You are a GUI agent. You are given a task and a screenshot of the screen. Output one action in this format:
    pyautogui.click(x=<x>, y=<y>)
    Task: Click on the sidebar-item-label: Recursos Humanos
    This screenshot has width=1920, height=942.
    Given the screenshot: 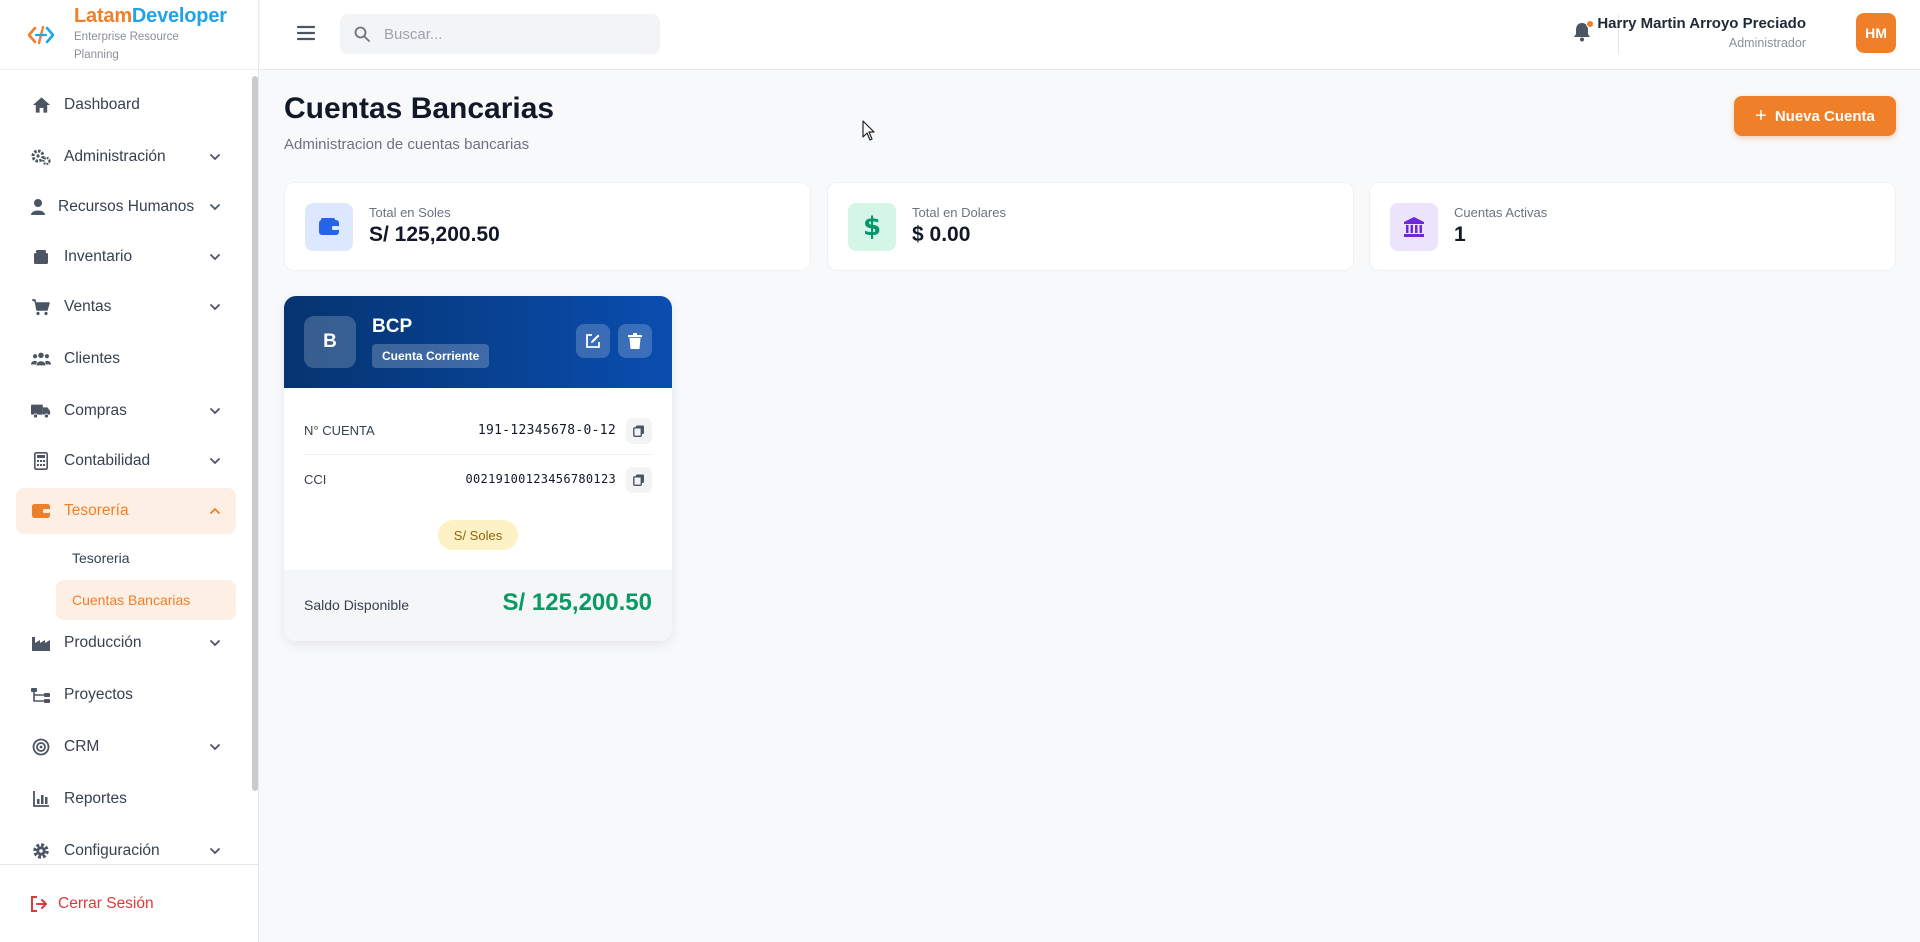 What is the action you would take?
    pyautogui.click(x=126, y=206)
    